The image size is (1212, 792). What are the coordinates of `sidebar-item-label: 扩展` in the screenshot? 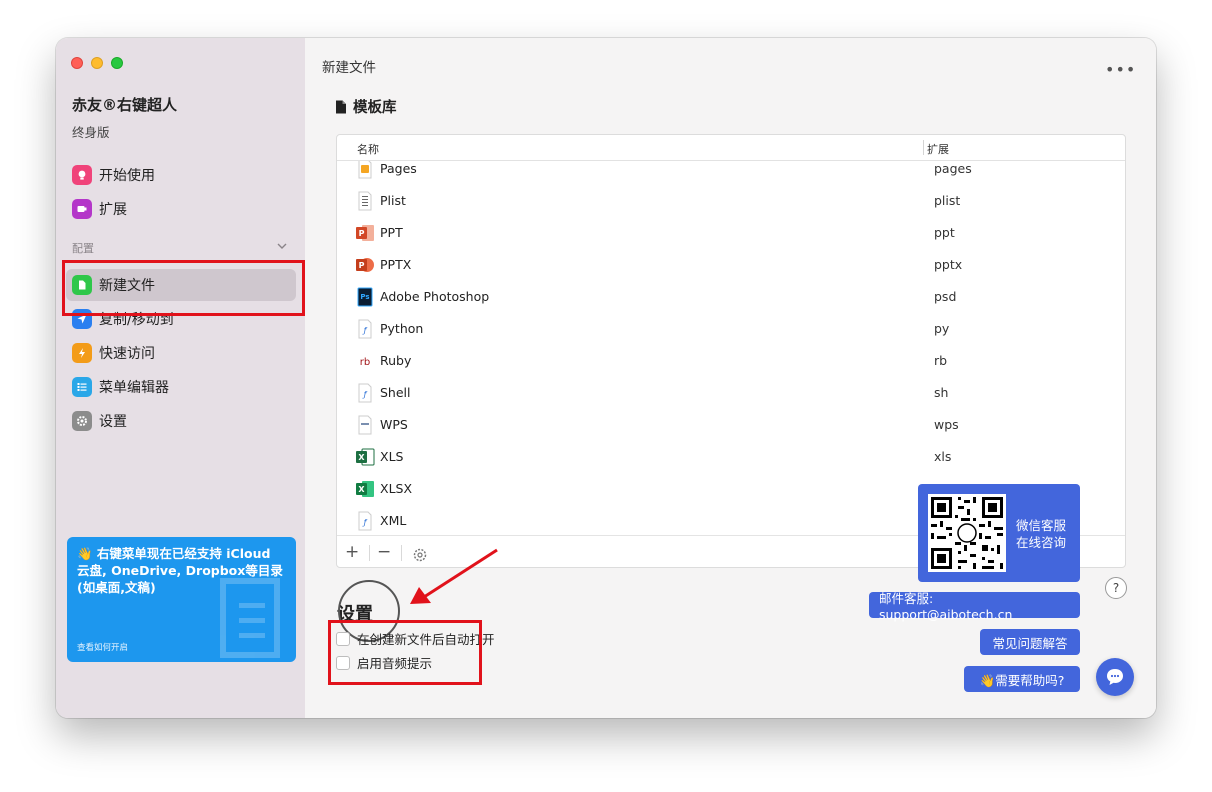 It's located at (113, 210).